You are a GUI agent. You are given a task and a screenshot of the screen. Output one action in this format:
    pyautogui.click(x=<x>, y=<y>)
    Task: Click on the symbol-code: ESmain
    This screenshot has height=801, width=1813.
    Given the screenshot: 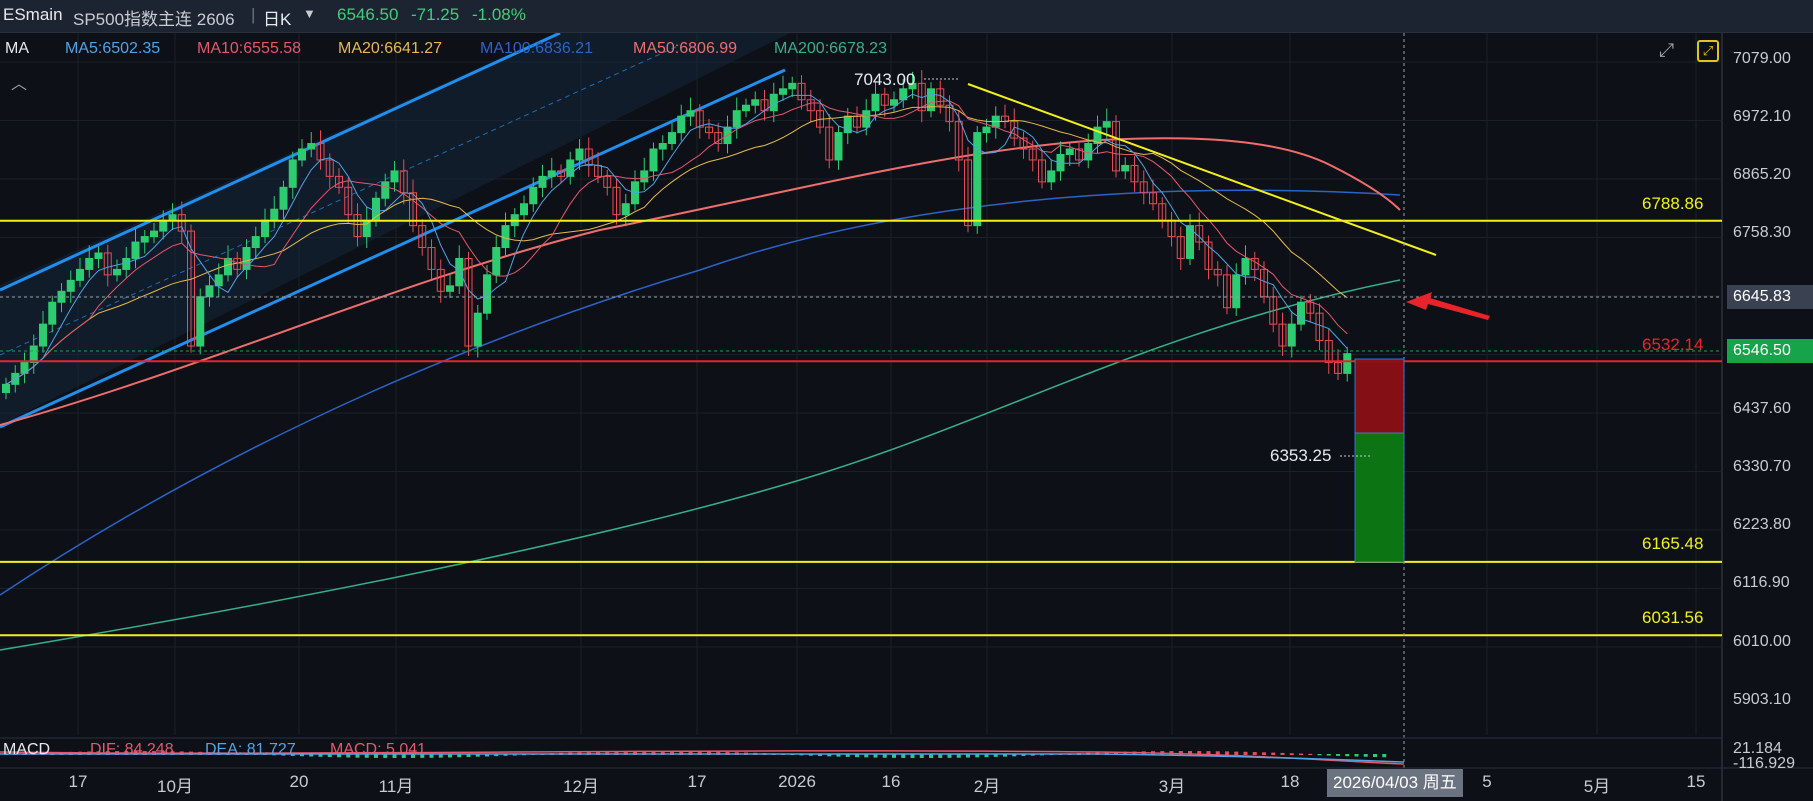 What is the action you would take?
    pyautogui.click(x=33, y=15)
    